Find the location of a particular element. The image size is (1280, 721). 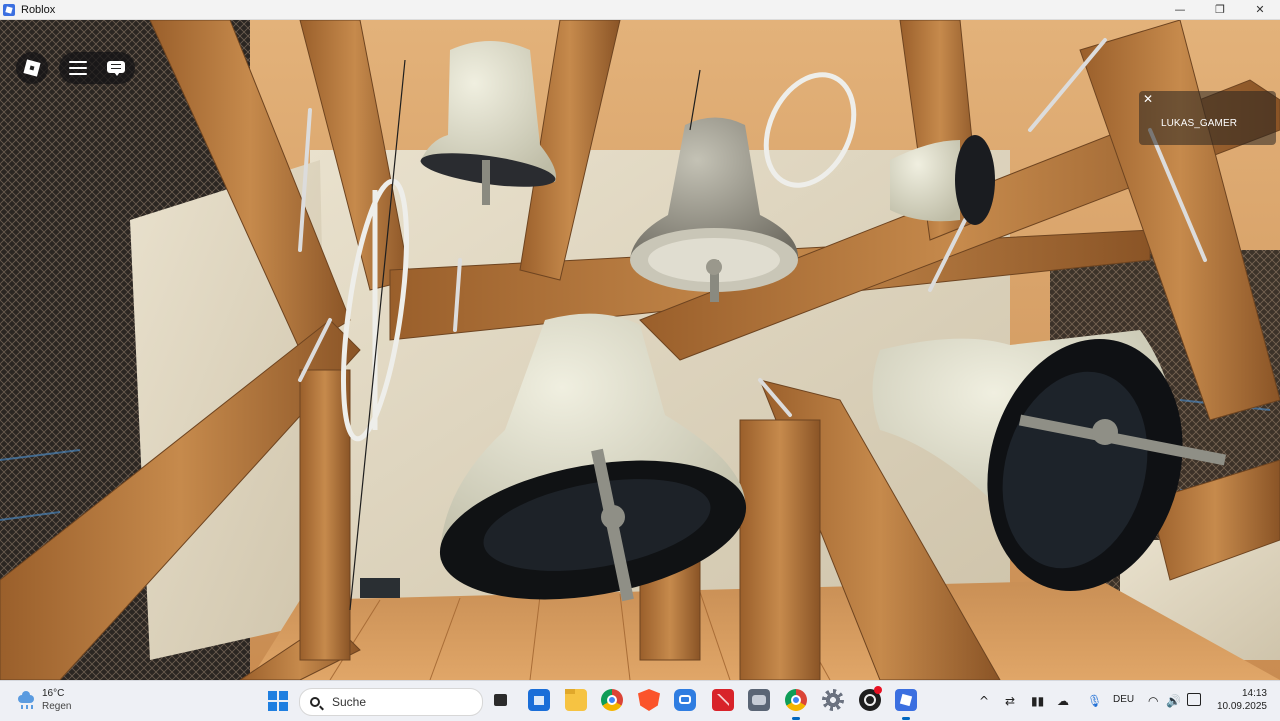

audio-levels-icon: ▮▮ is located at coordinates (1037, 701).